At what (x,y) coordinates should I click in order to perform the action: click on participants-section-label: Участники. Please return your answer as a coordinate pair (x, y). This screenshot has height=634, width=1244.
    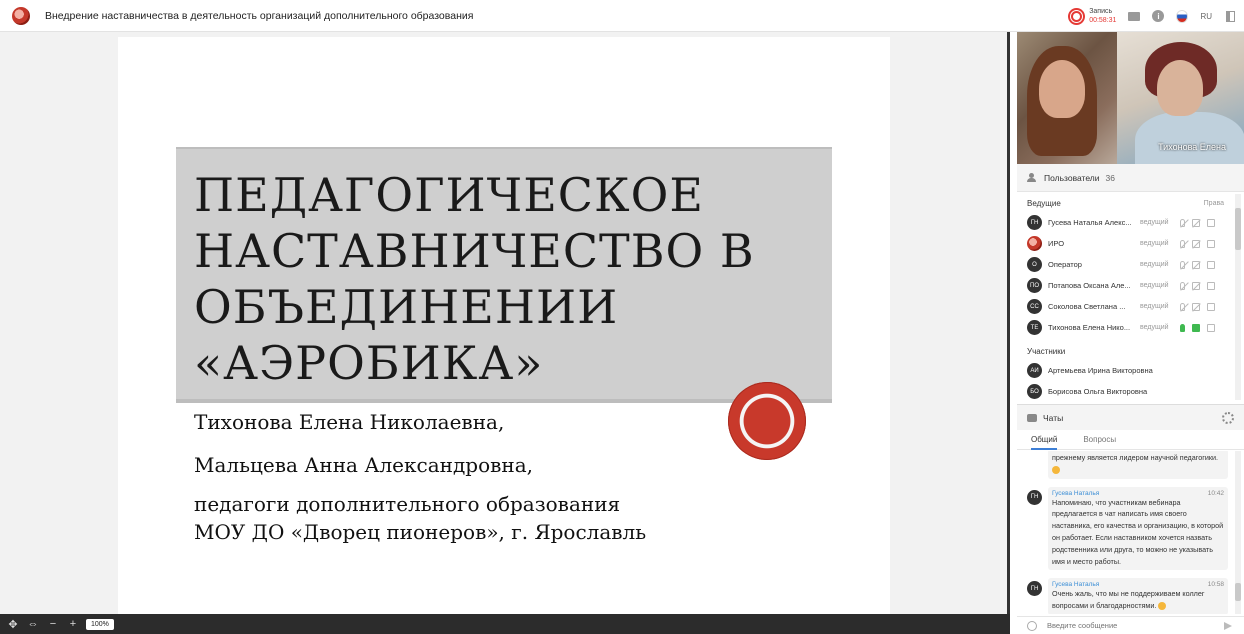
    Looking at the image, I should click on (1046, 351).